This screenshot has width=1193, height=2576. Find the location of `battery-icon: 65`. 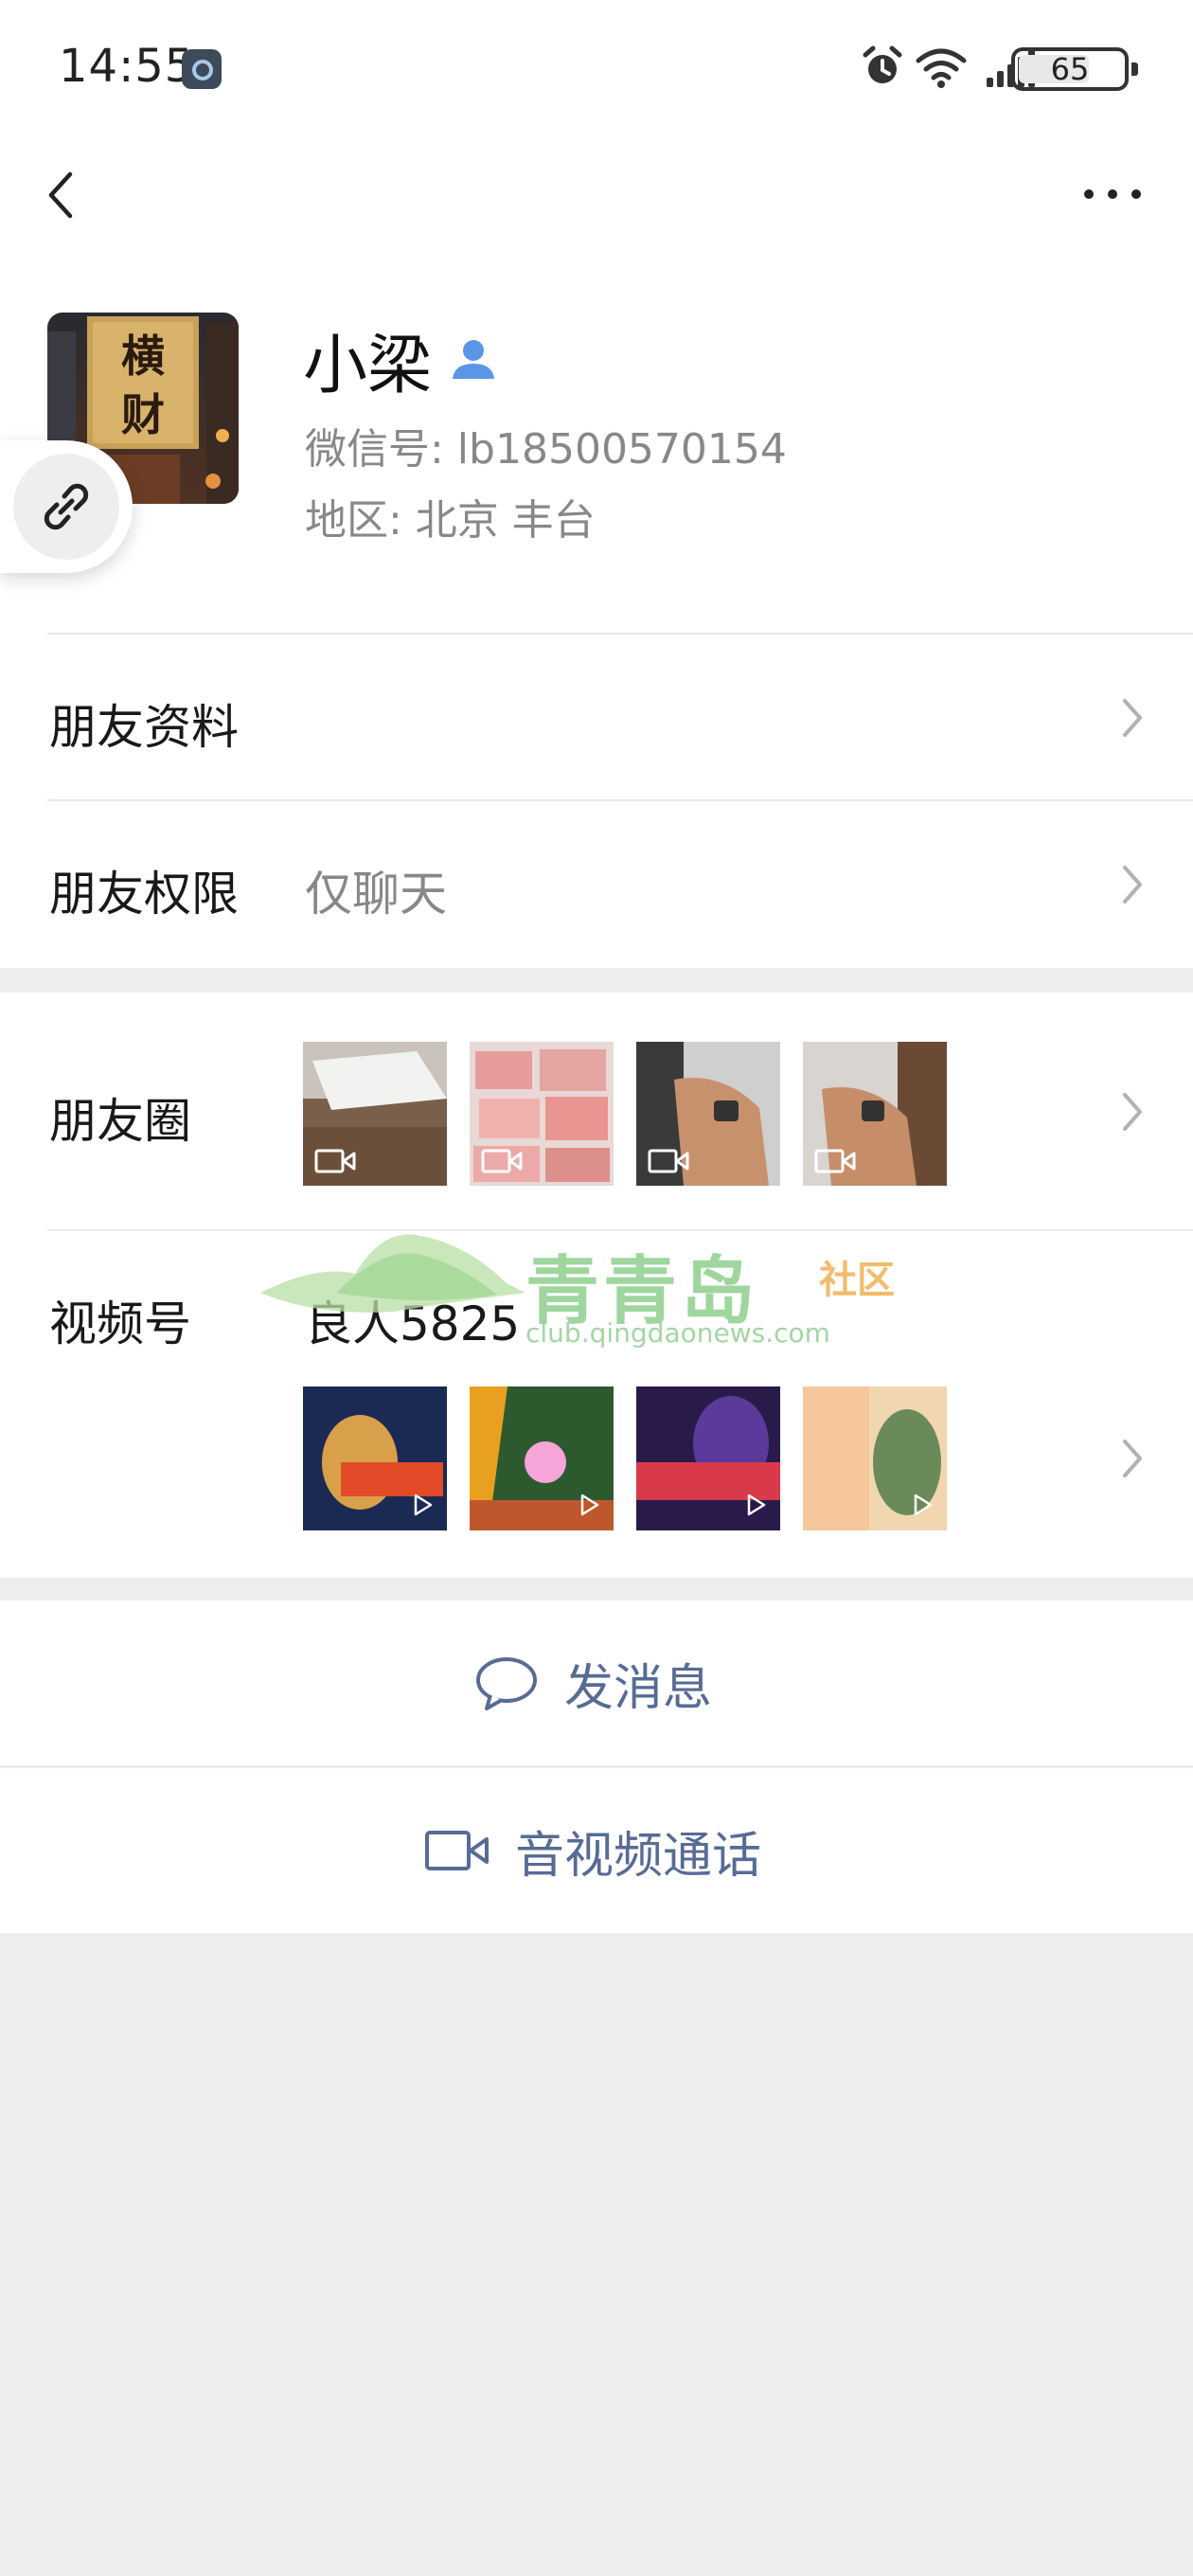

battery-icon: 65 is located at coordinates (1074, 69).